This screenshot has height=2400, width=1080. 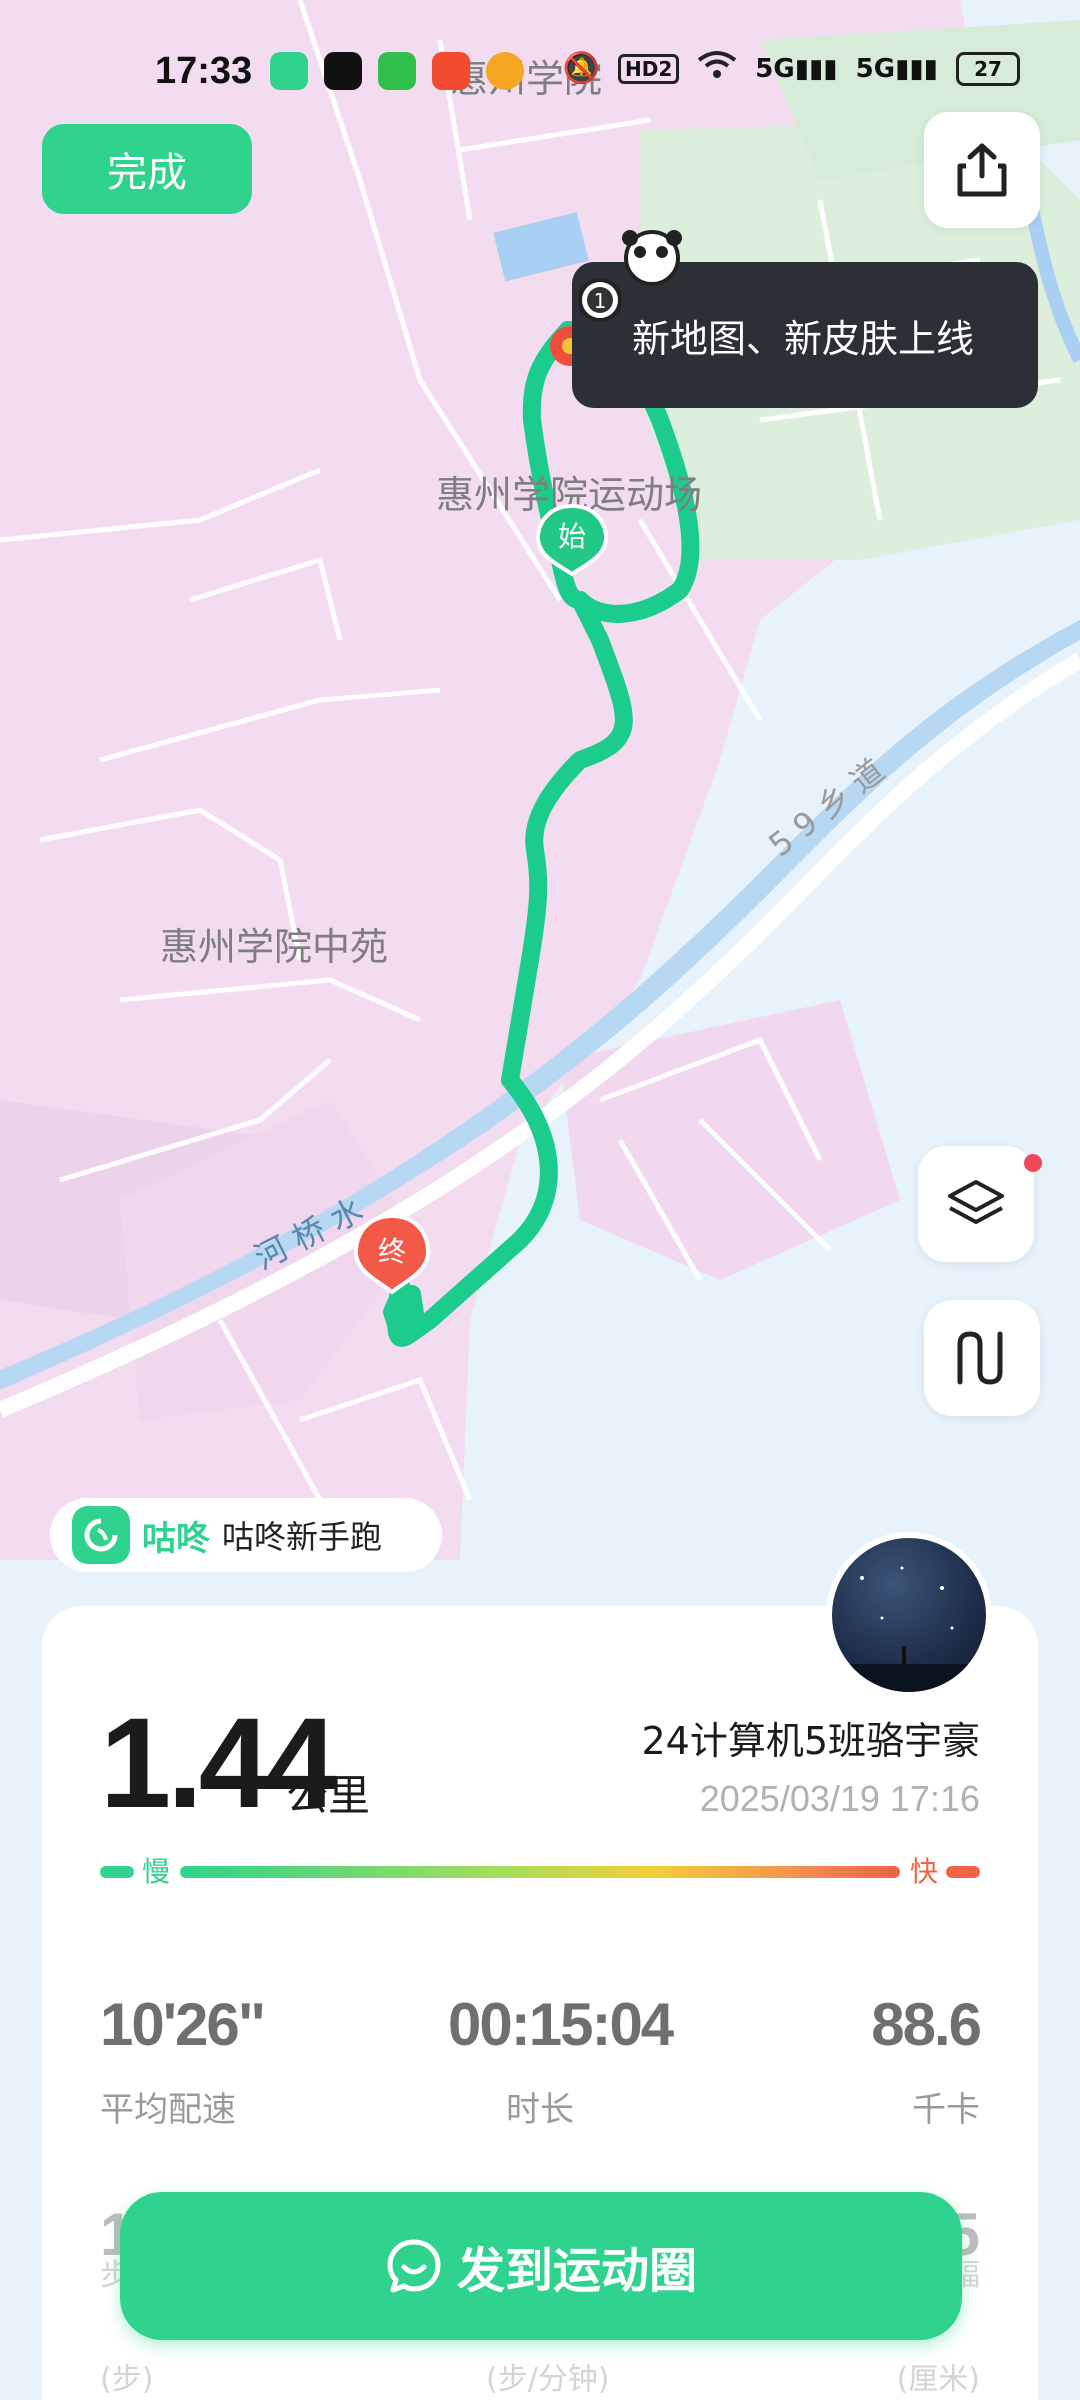 What do you see at coordinates (976, 1202) in the screenshot?
I see `layers-icon` at bounding box center [976, 1202].